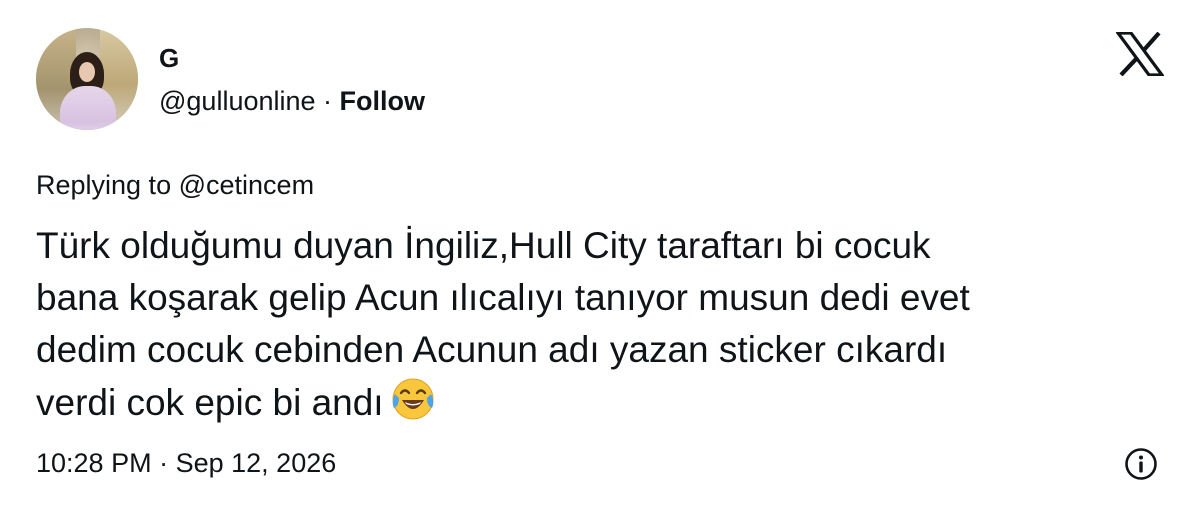 The width and height of the screenshot is (1200, 523). What do you see at coordinates (104, 185) in the screenshot?
I see `replying-to-label: Replying to` at bounding box center [104, 185].